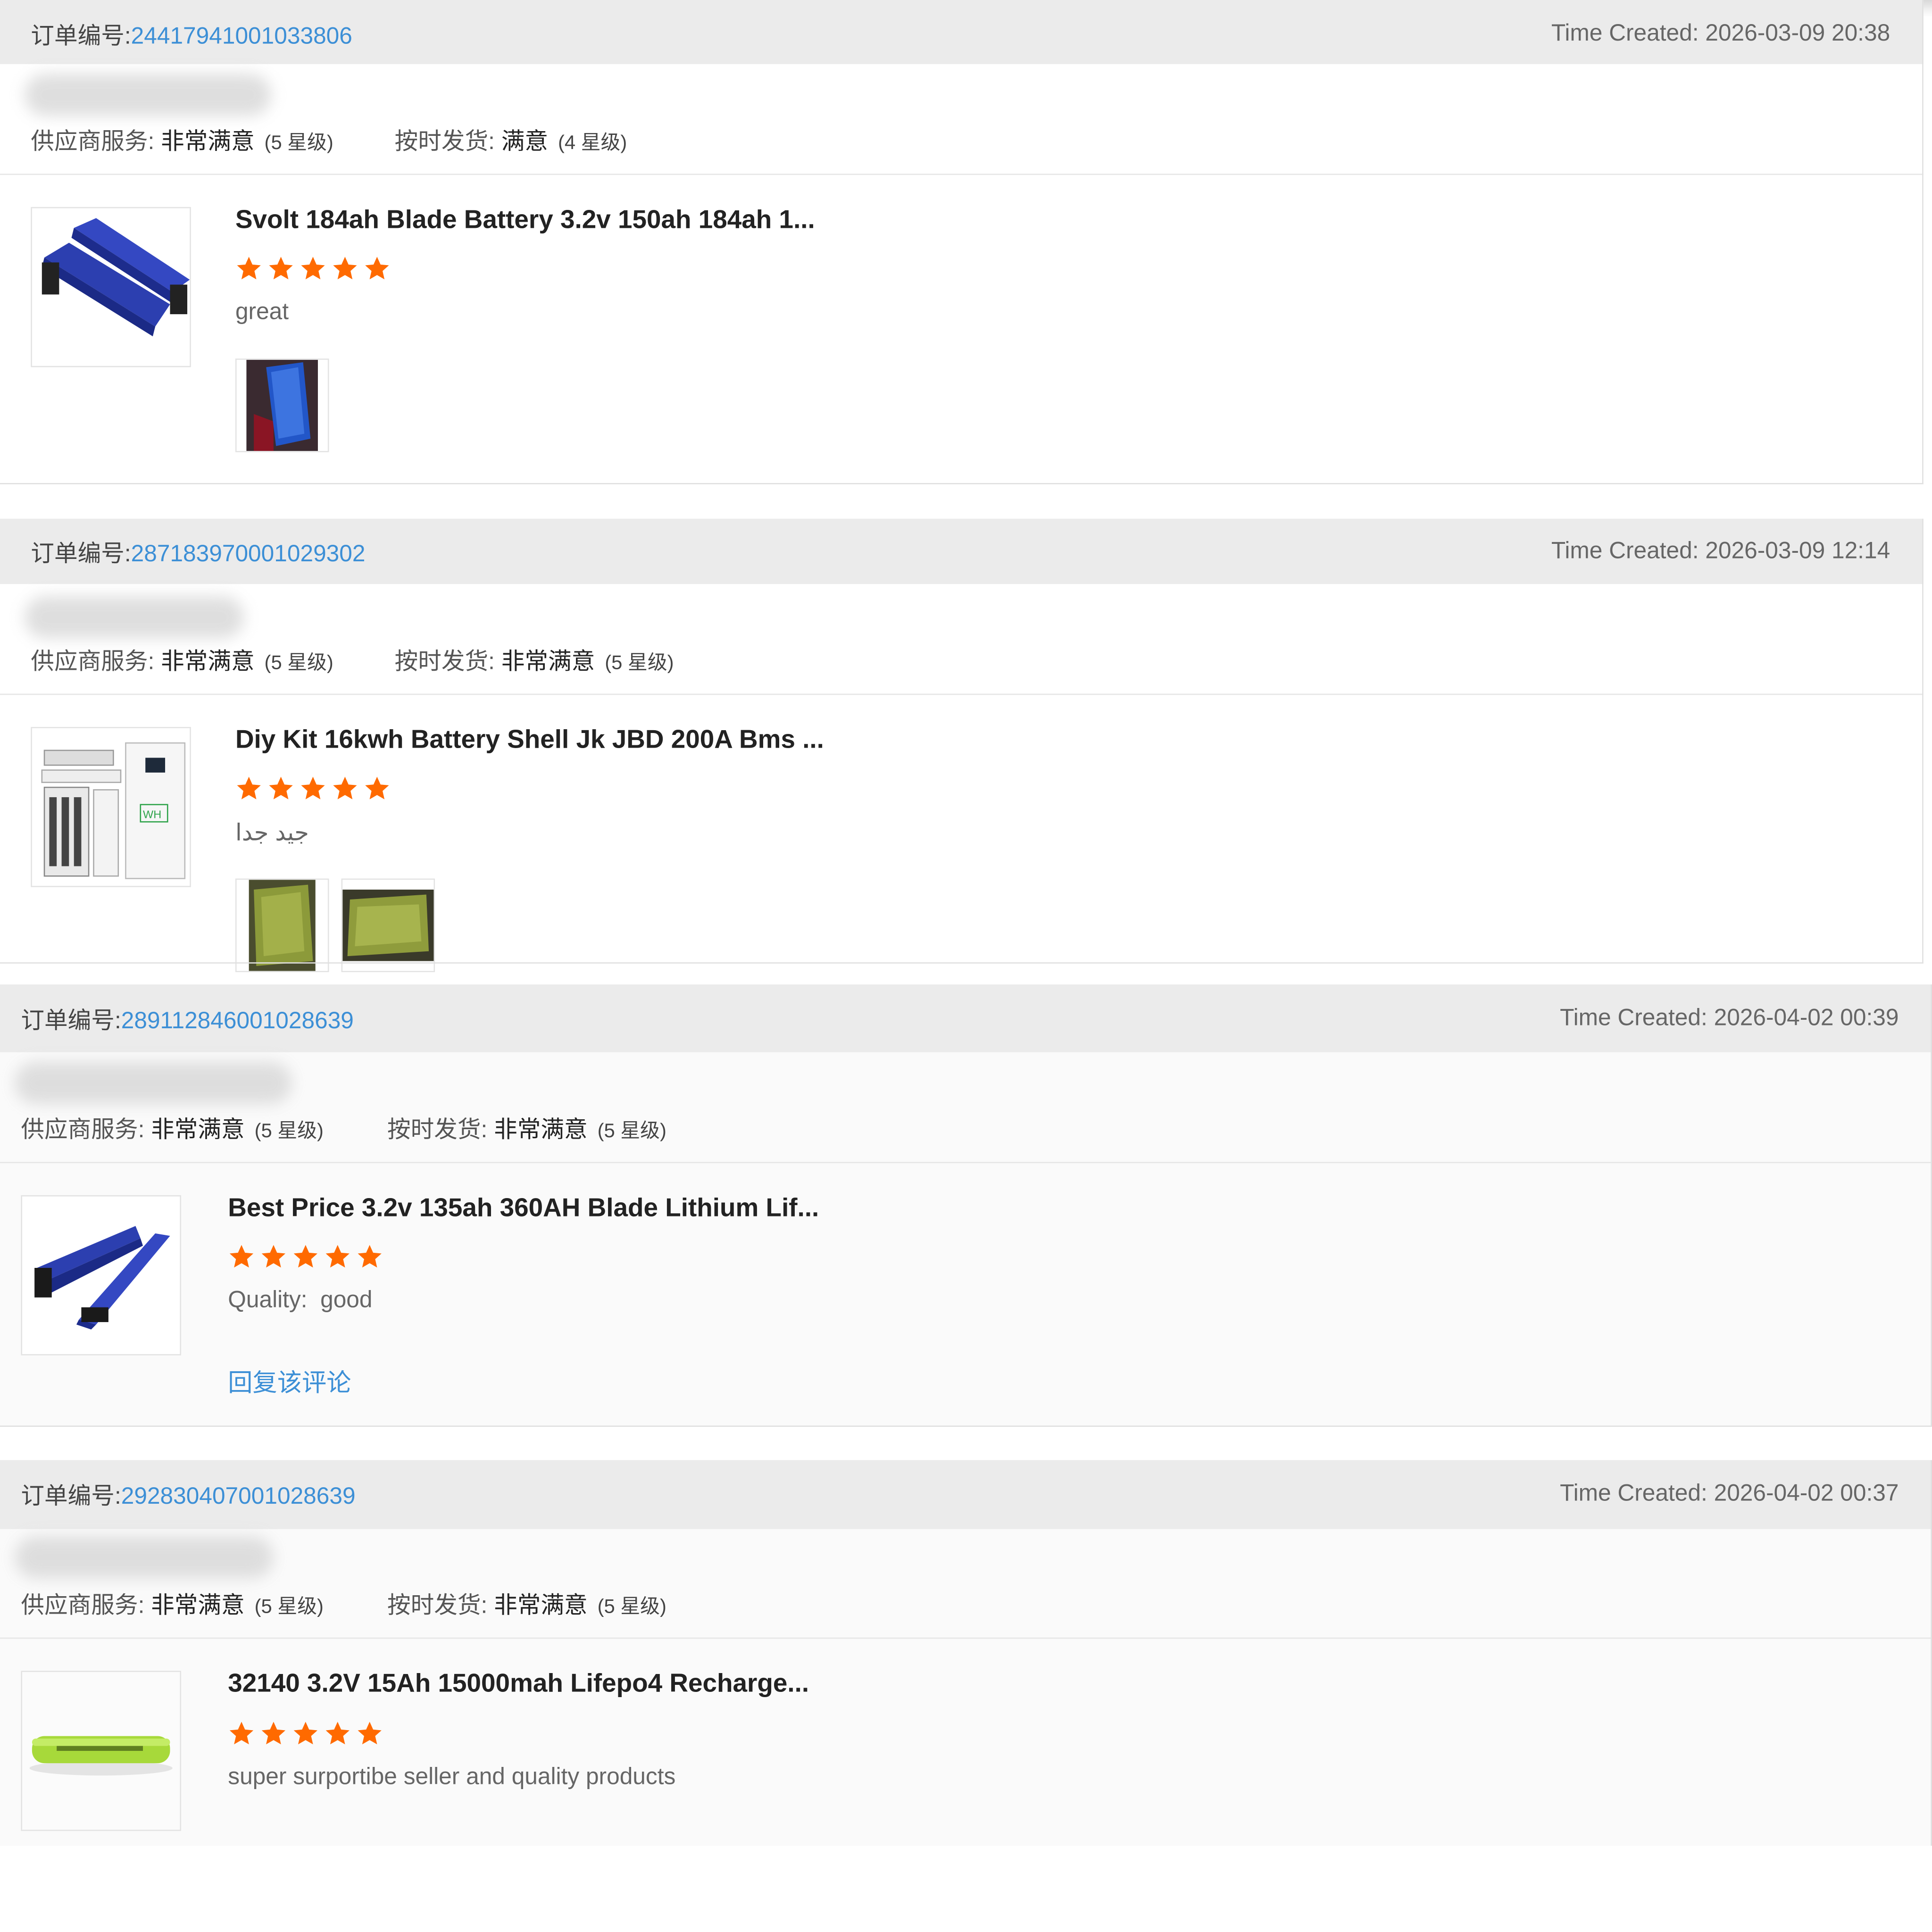  I want to click on time-created-value: 2026-04-02 00:39, so click(1807, 1018).